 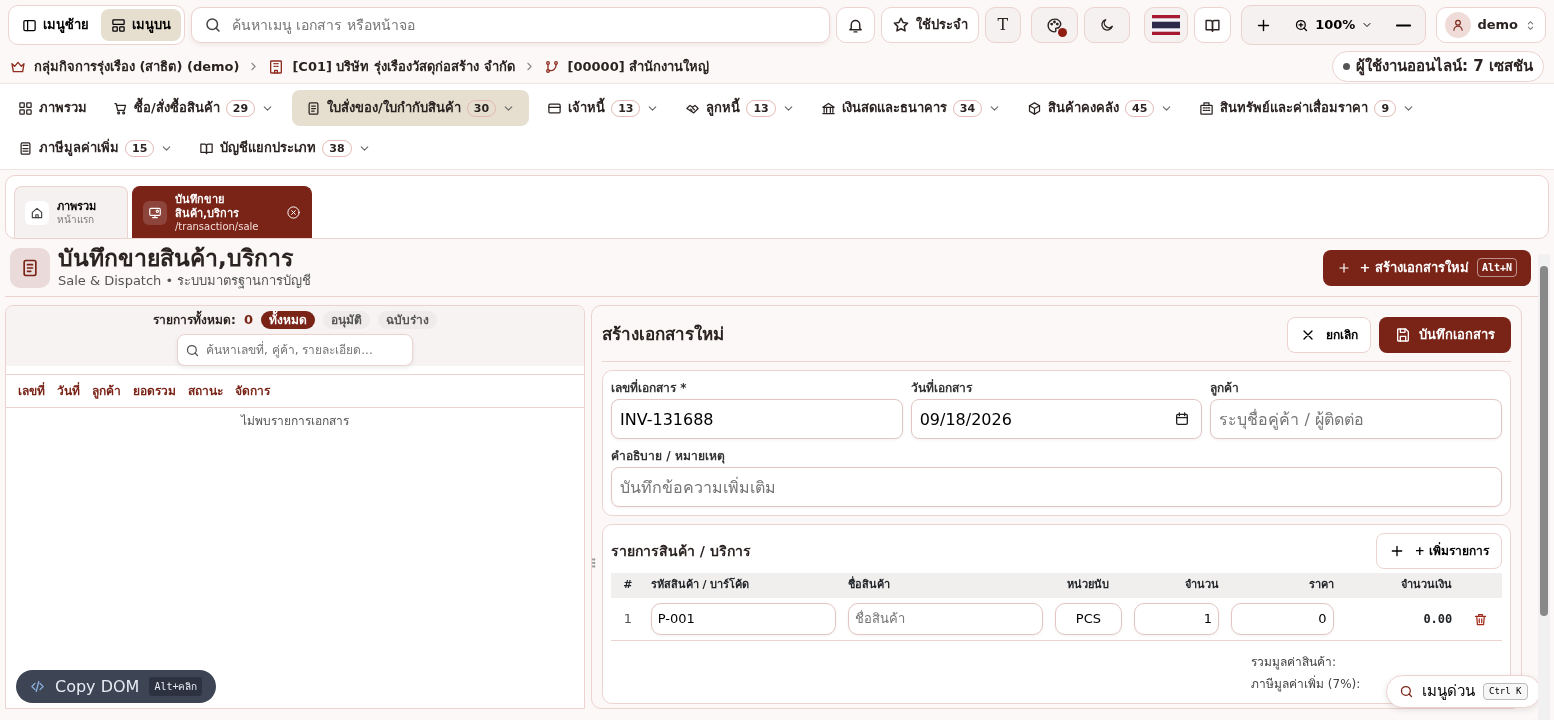 I want to click on menu-mode-button: เมนูซ้าย, so click(x=55, y=25).